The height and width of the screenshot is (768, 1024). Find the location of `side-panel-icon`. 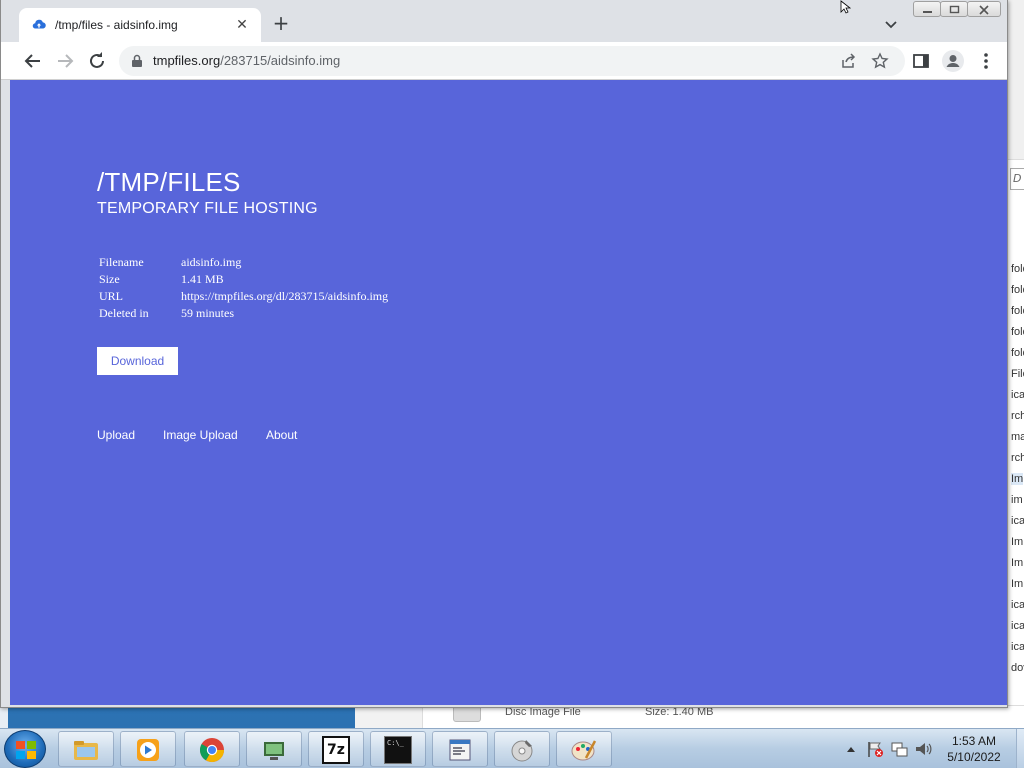

side-panel-icon is located at coordinates (921, 61).